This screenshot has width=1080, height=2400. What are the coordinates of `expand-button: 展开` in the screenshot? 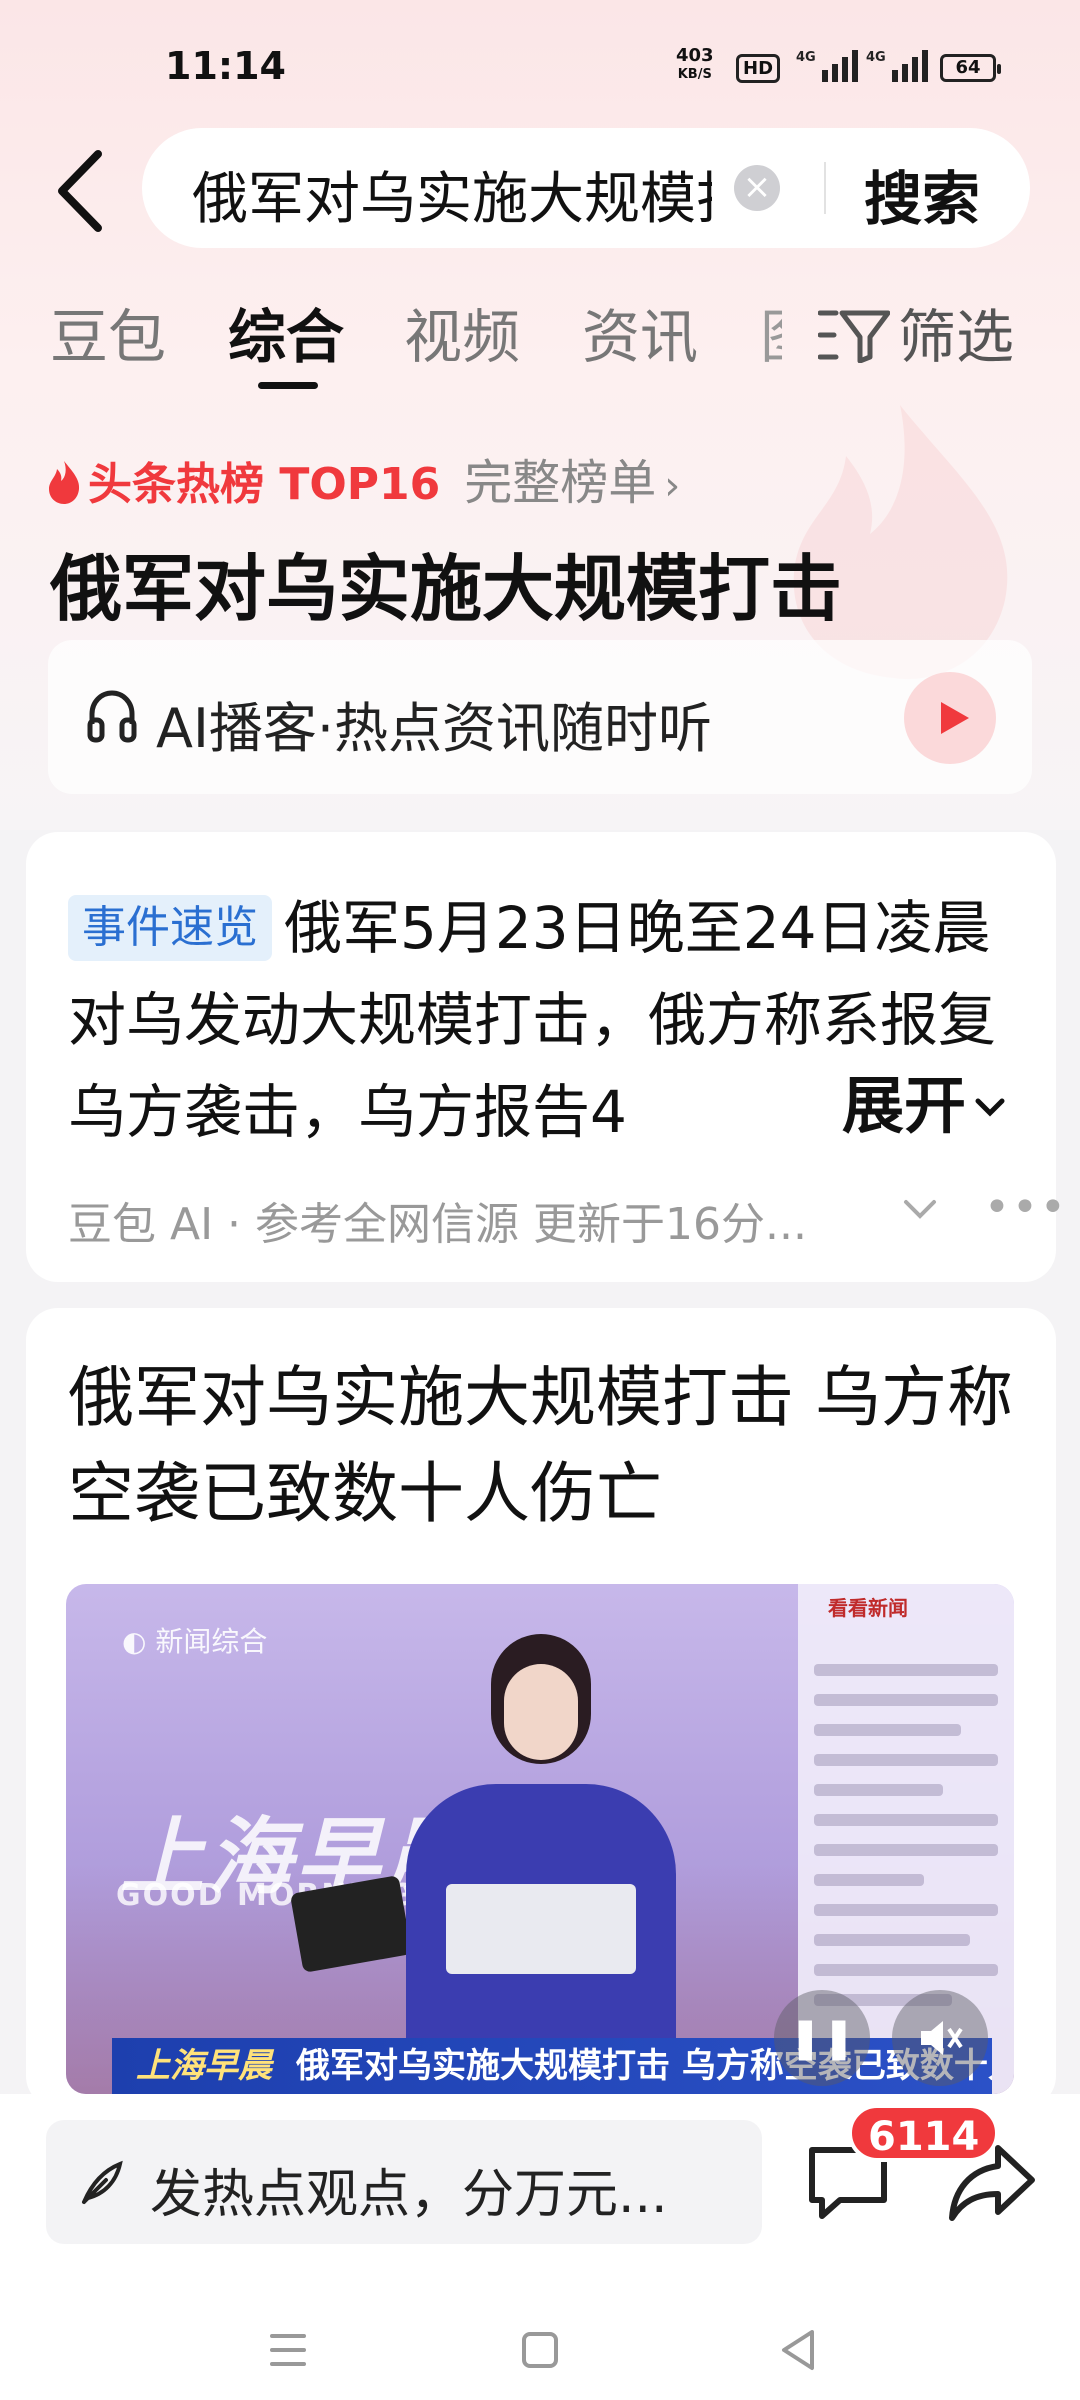 It's located at (916, 1106).